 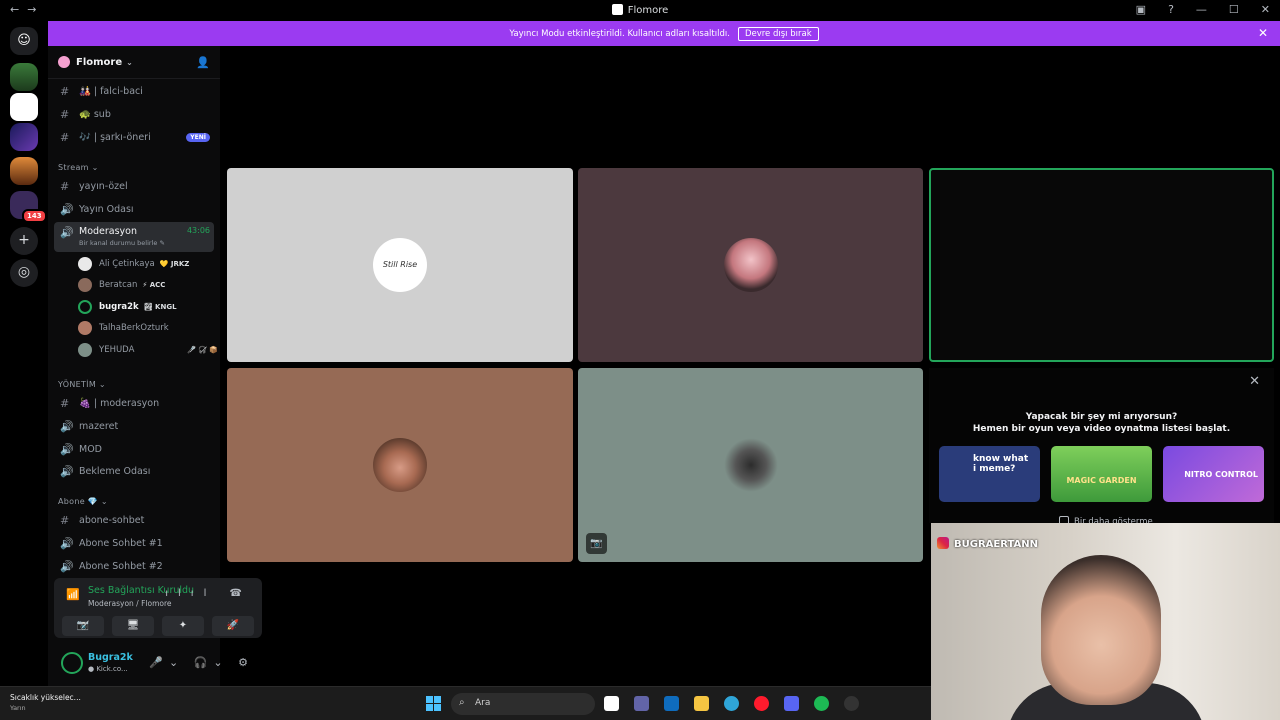 I want to click on channel-bekleme-odasi: 🔊 Bekleme Odası, so click(x=134, y=471).